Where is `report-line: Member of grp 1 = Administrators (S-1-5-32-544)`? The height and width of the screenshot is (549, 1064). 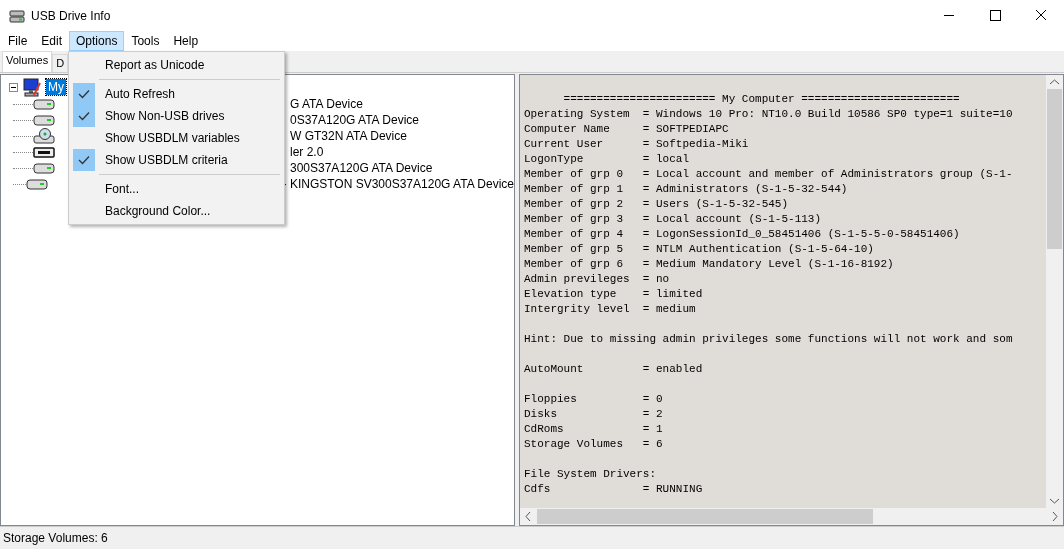 report-line: Member of grp 1 = Administrators (S-1-5-32-544) is located at coordinates (686, 189).